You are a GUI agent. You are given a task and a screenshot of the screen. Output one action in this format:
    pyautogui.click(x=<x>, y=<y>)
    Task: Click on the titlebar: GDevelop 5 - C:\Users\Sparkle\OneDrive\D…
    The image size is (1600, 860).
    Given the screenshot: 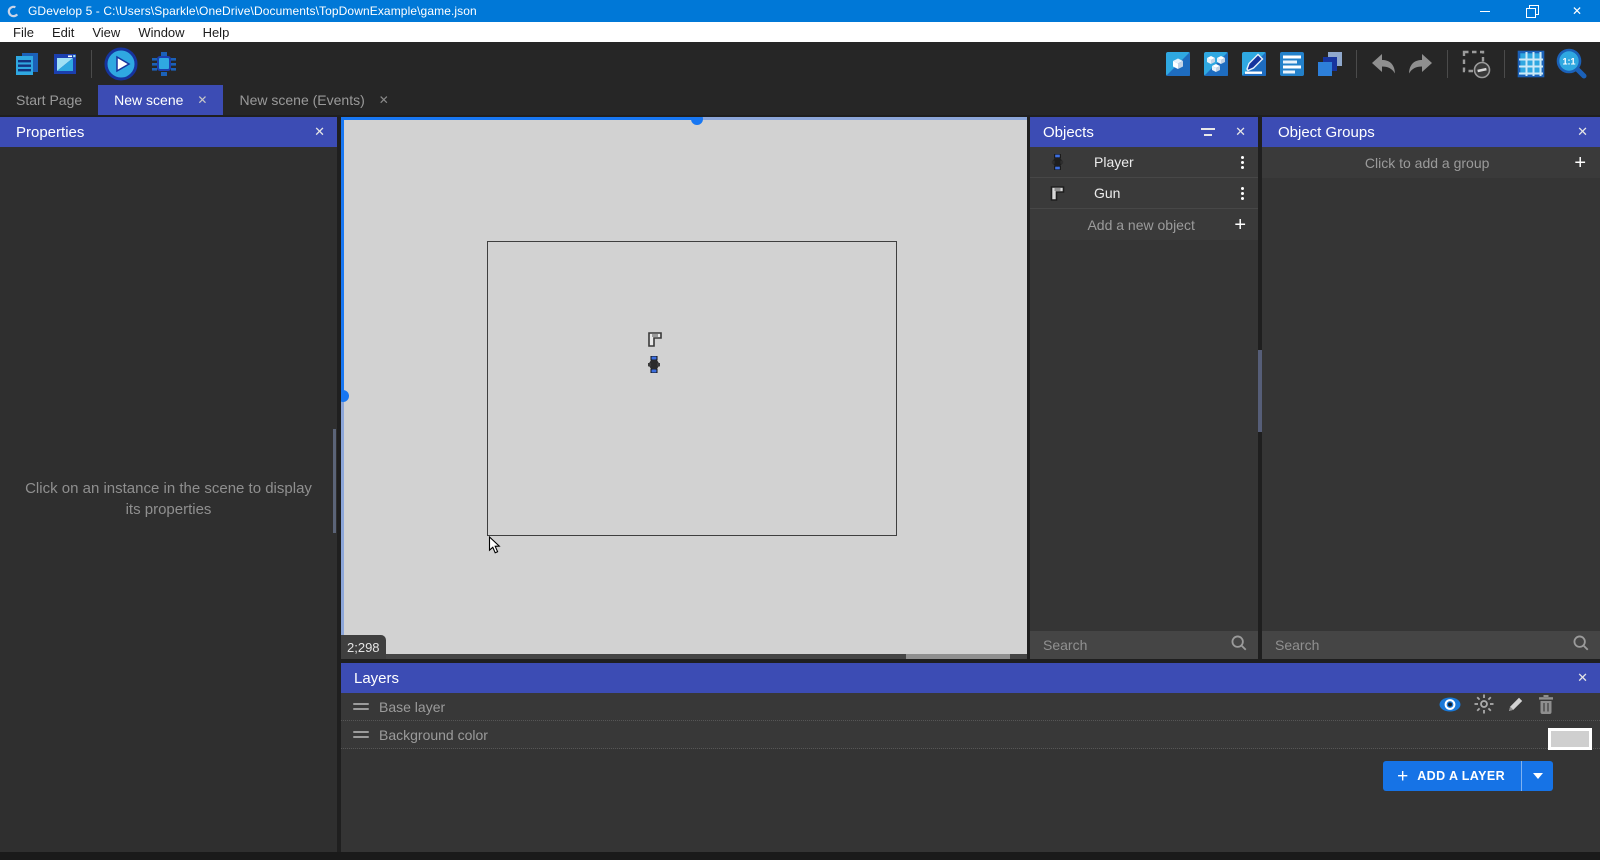 What is the action you would take?
    pyautogui.click(x=800, y=11)
    